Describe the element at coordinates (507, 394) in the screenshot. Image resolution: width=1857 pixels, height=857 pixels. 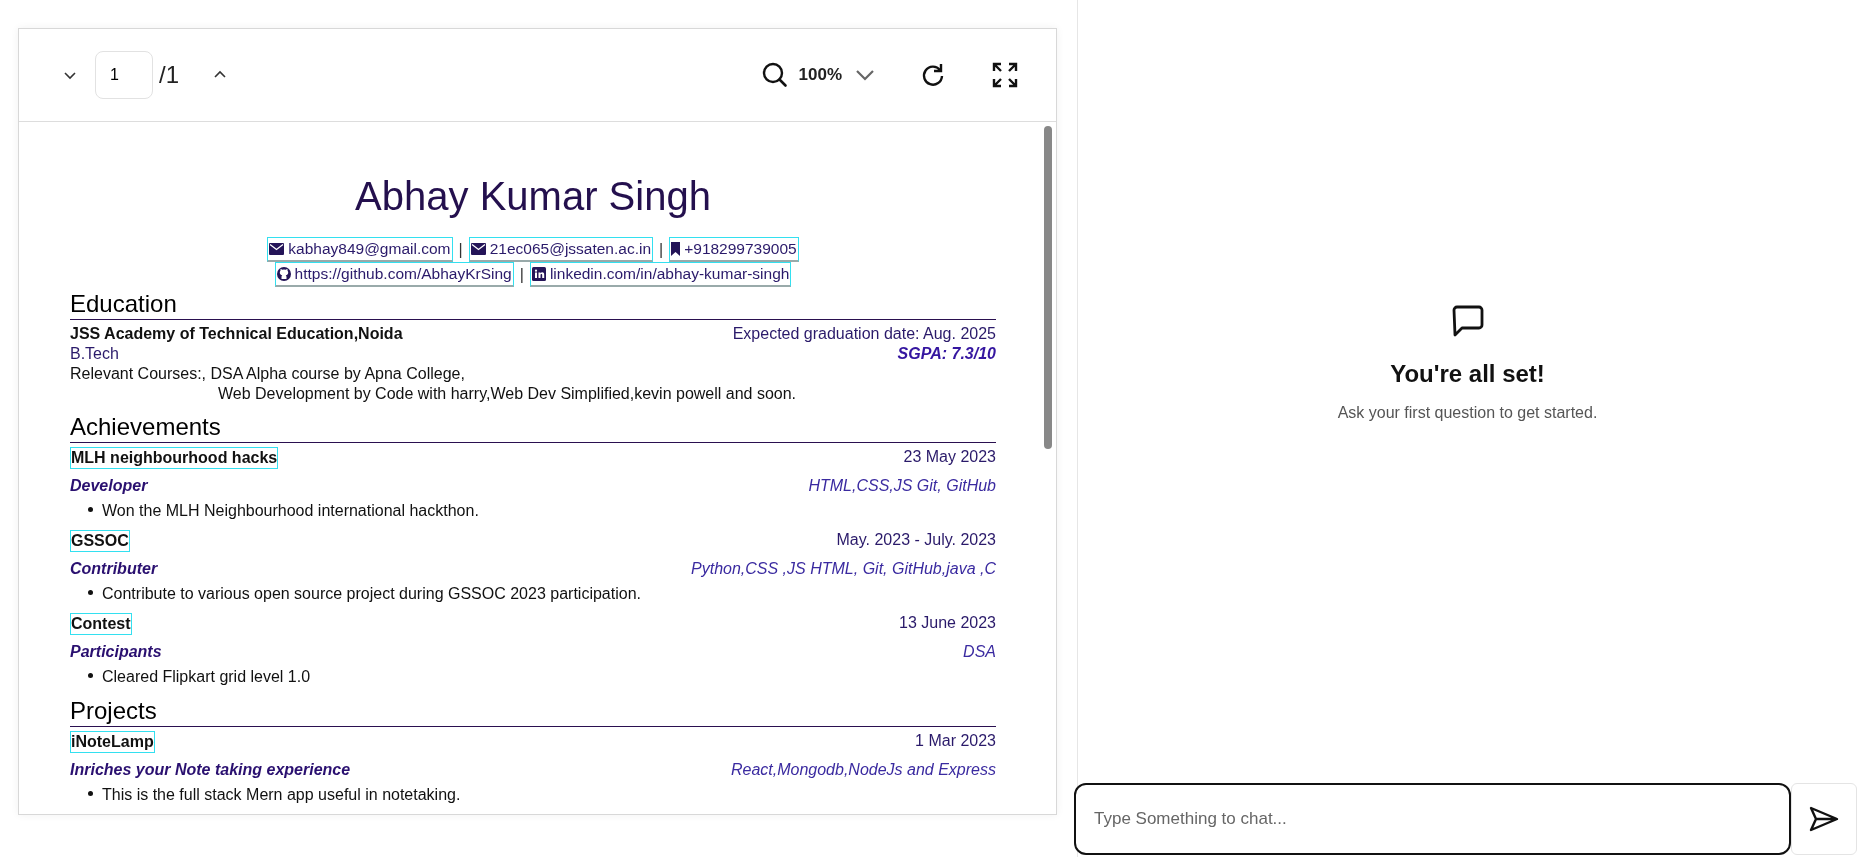
I see `courses-text: Web Development by Code with harry,Web Dev Simplified,kevin powell and soon.` at that location.